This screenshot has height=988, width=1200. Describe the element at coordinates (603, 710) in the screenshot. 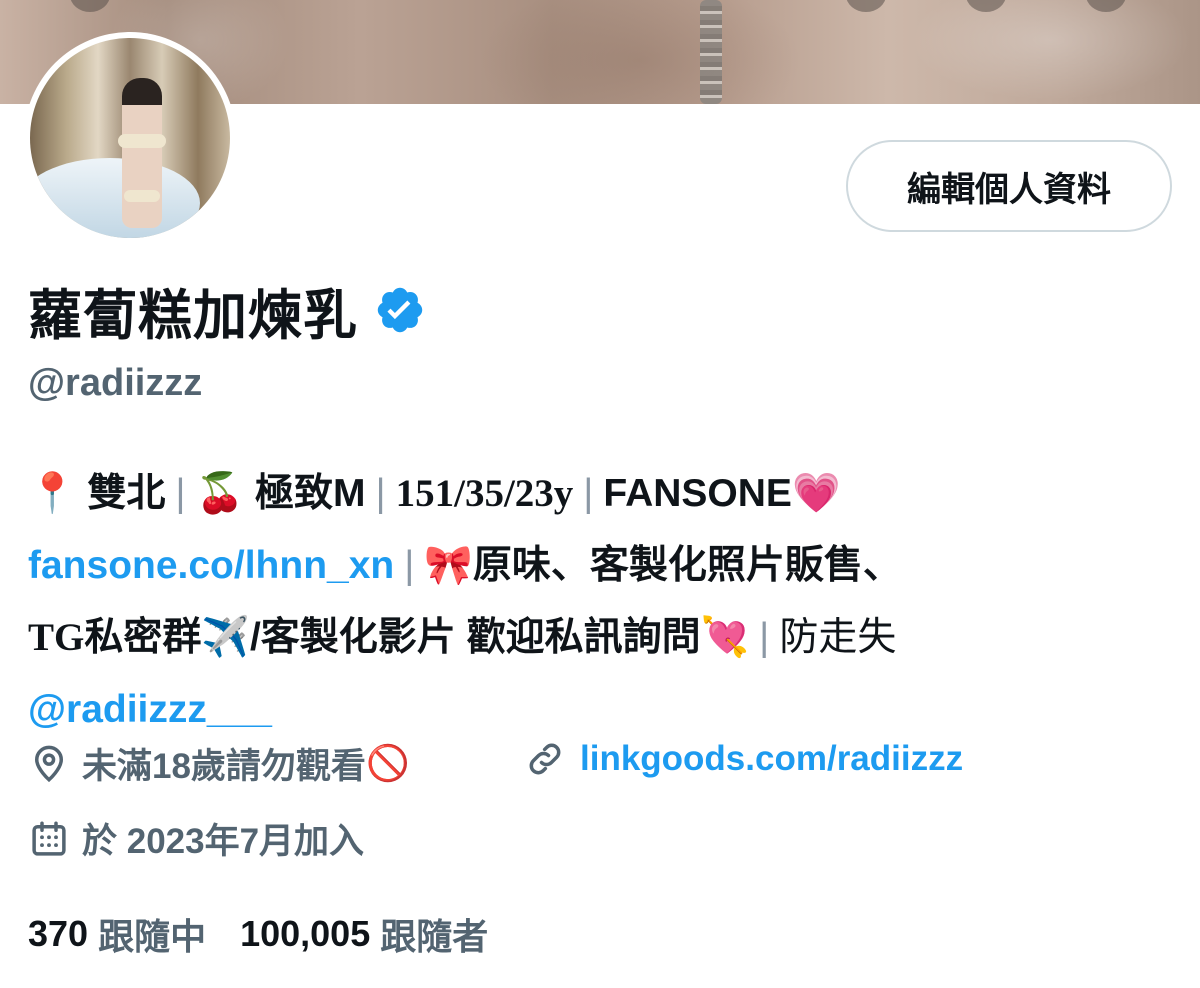

I see `bio-line: @radiizzz___` at that location.